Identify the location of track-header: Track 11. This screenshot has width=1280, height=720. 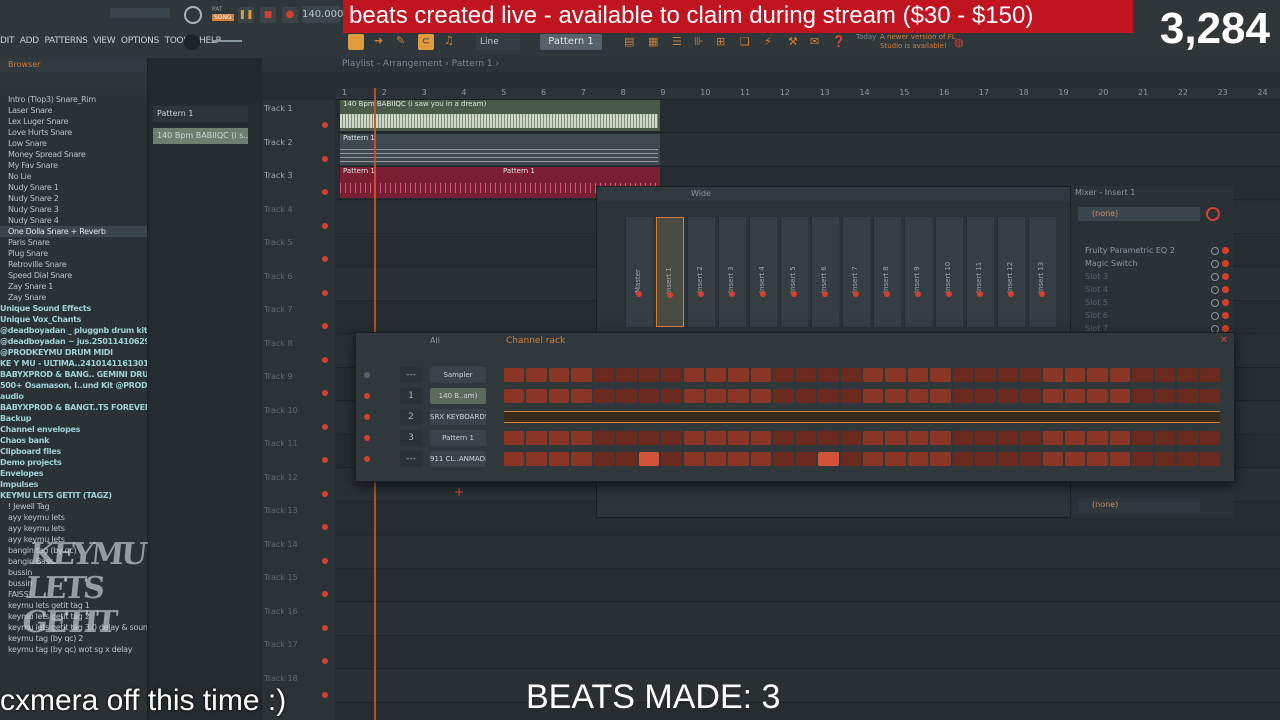
(299, 455).